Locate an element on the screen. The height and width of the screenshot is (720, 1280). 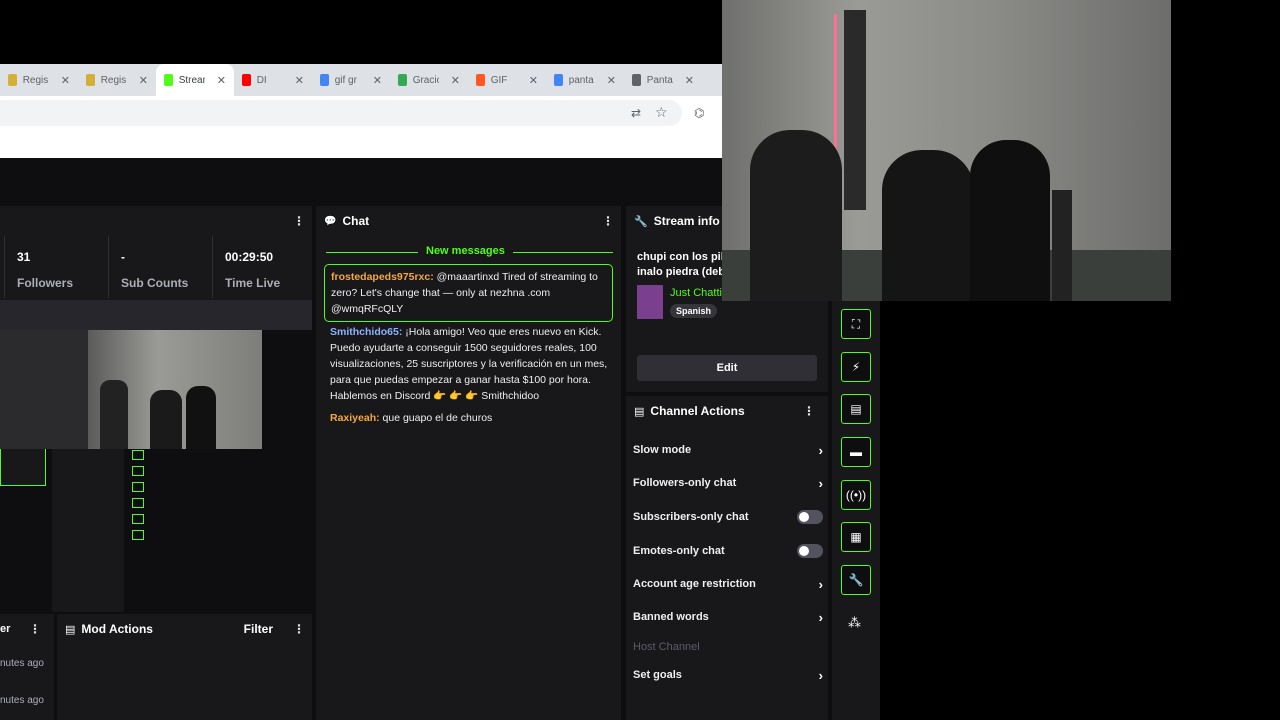
chat-bubble-icon: 💬 is located at coordinates (330, 221).